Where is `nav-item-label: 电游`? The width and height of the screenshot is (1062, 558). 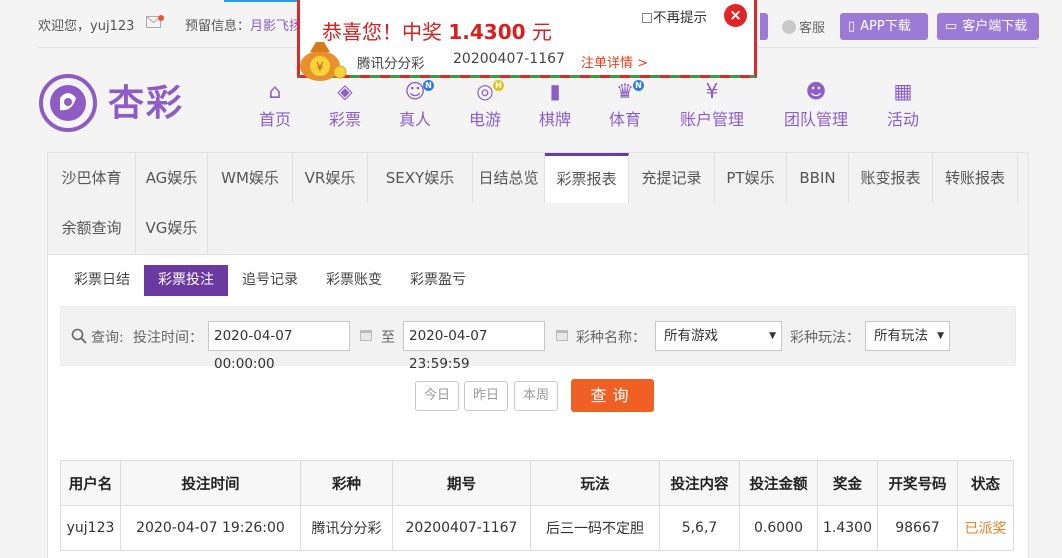 nav-item-label: 电游 is located at coordinates (484, 119).